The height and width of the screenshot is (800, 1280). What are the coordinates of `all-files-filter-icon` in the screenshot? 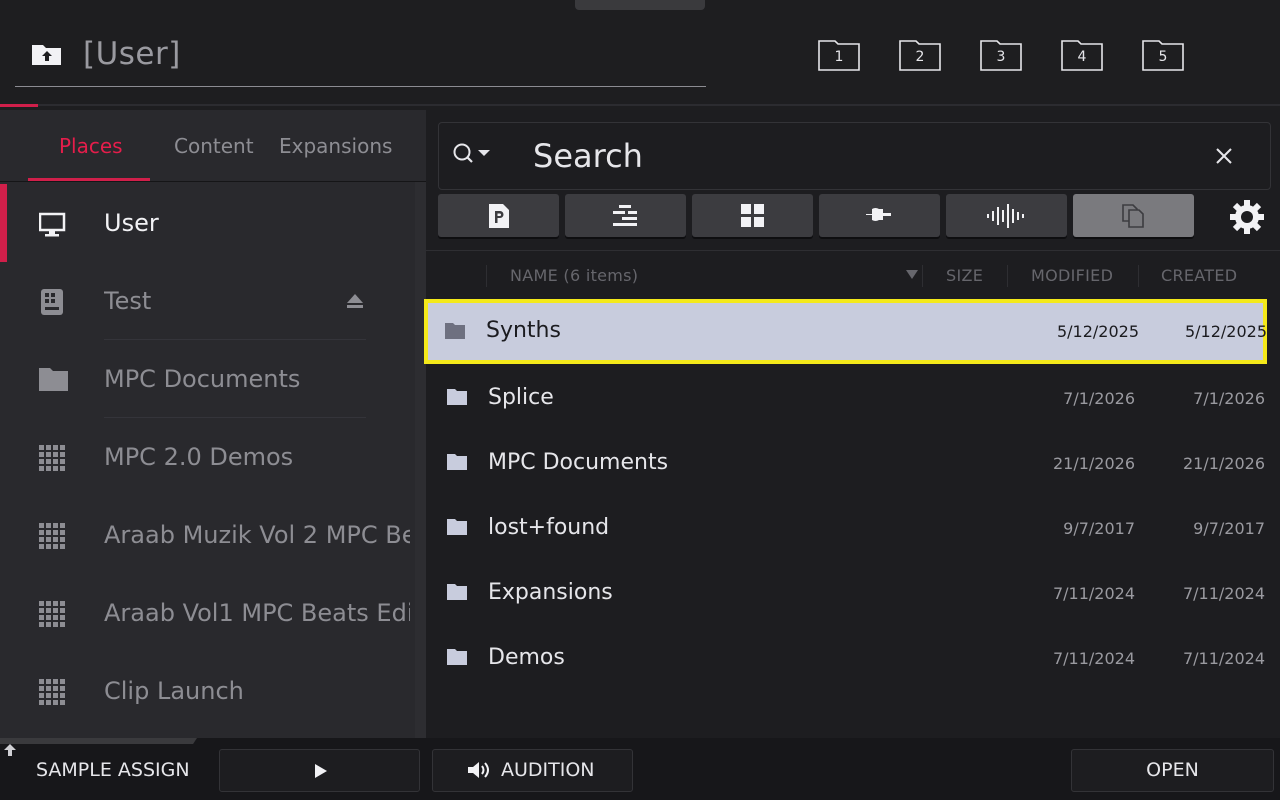 It's located at (1133, 216).